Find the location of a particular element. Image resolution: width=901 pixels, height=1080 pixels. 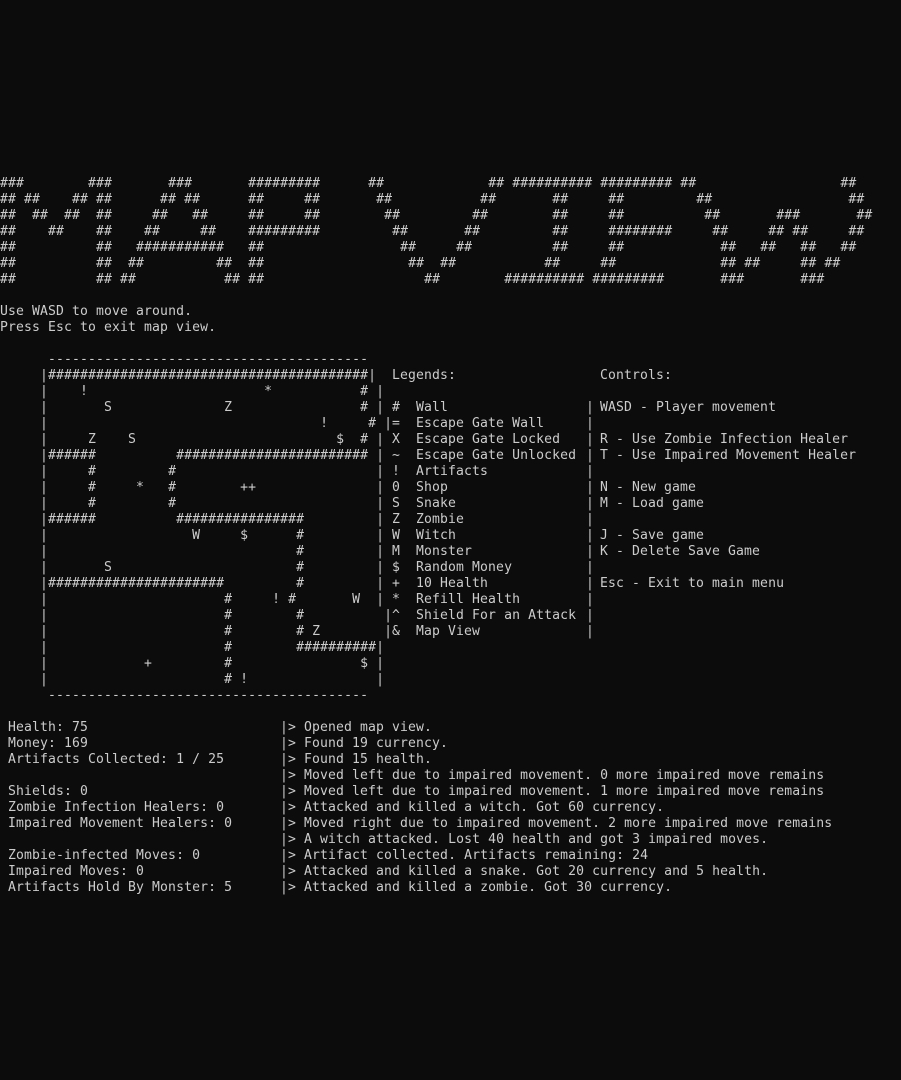

legend-symbol: M is located at coordinates (396, 551).